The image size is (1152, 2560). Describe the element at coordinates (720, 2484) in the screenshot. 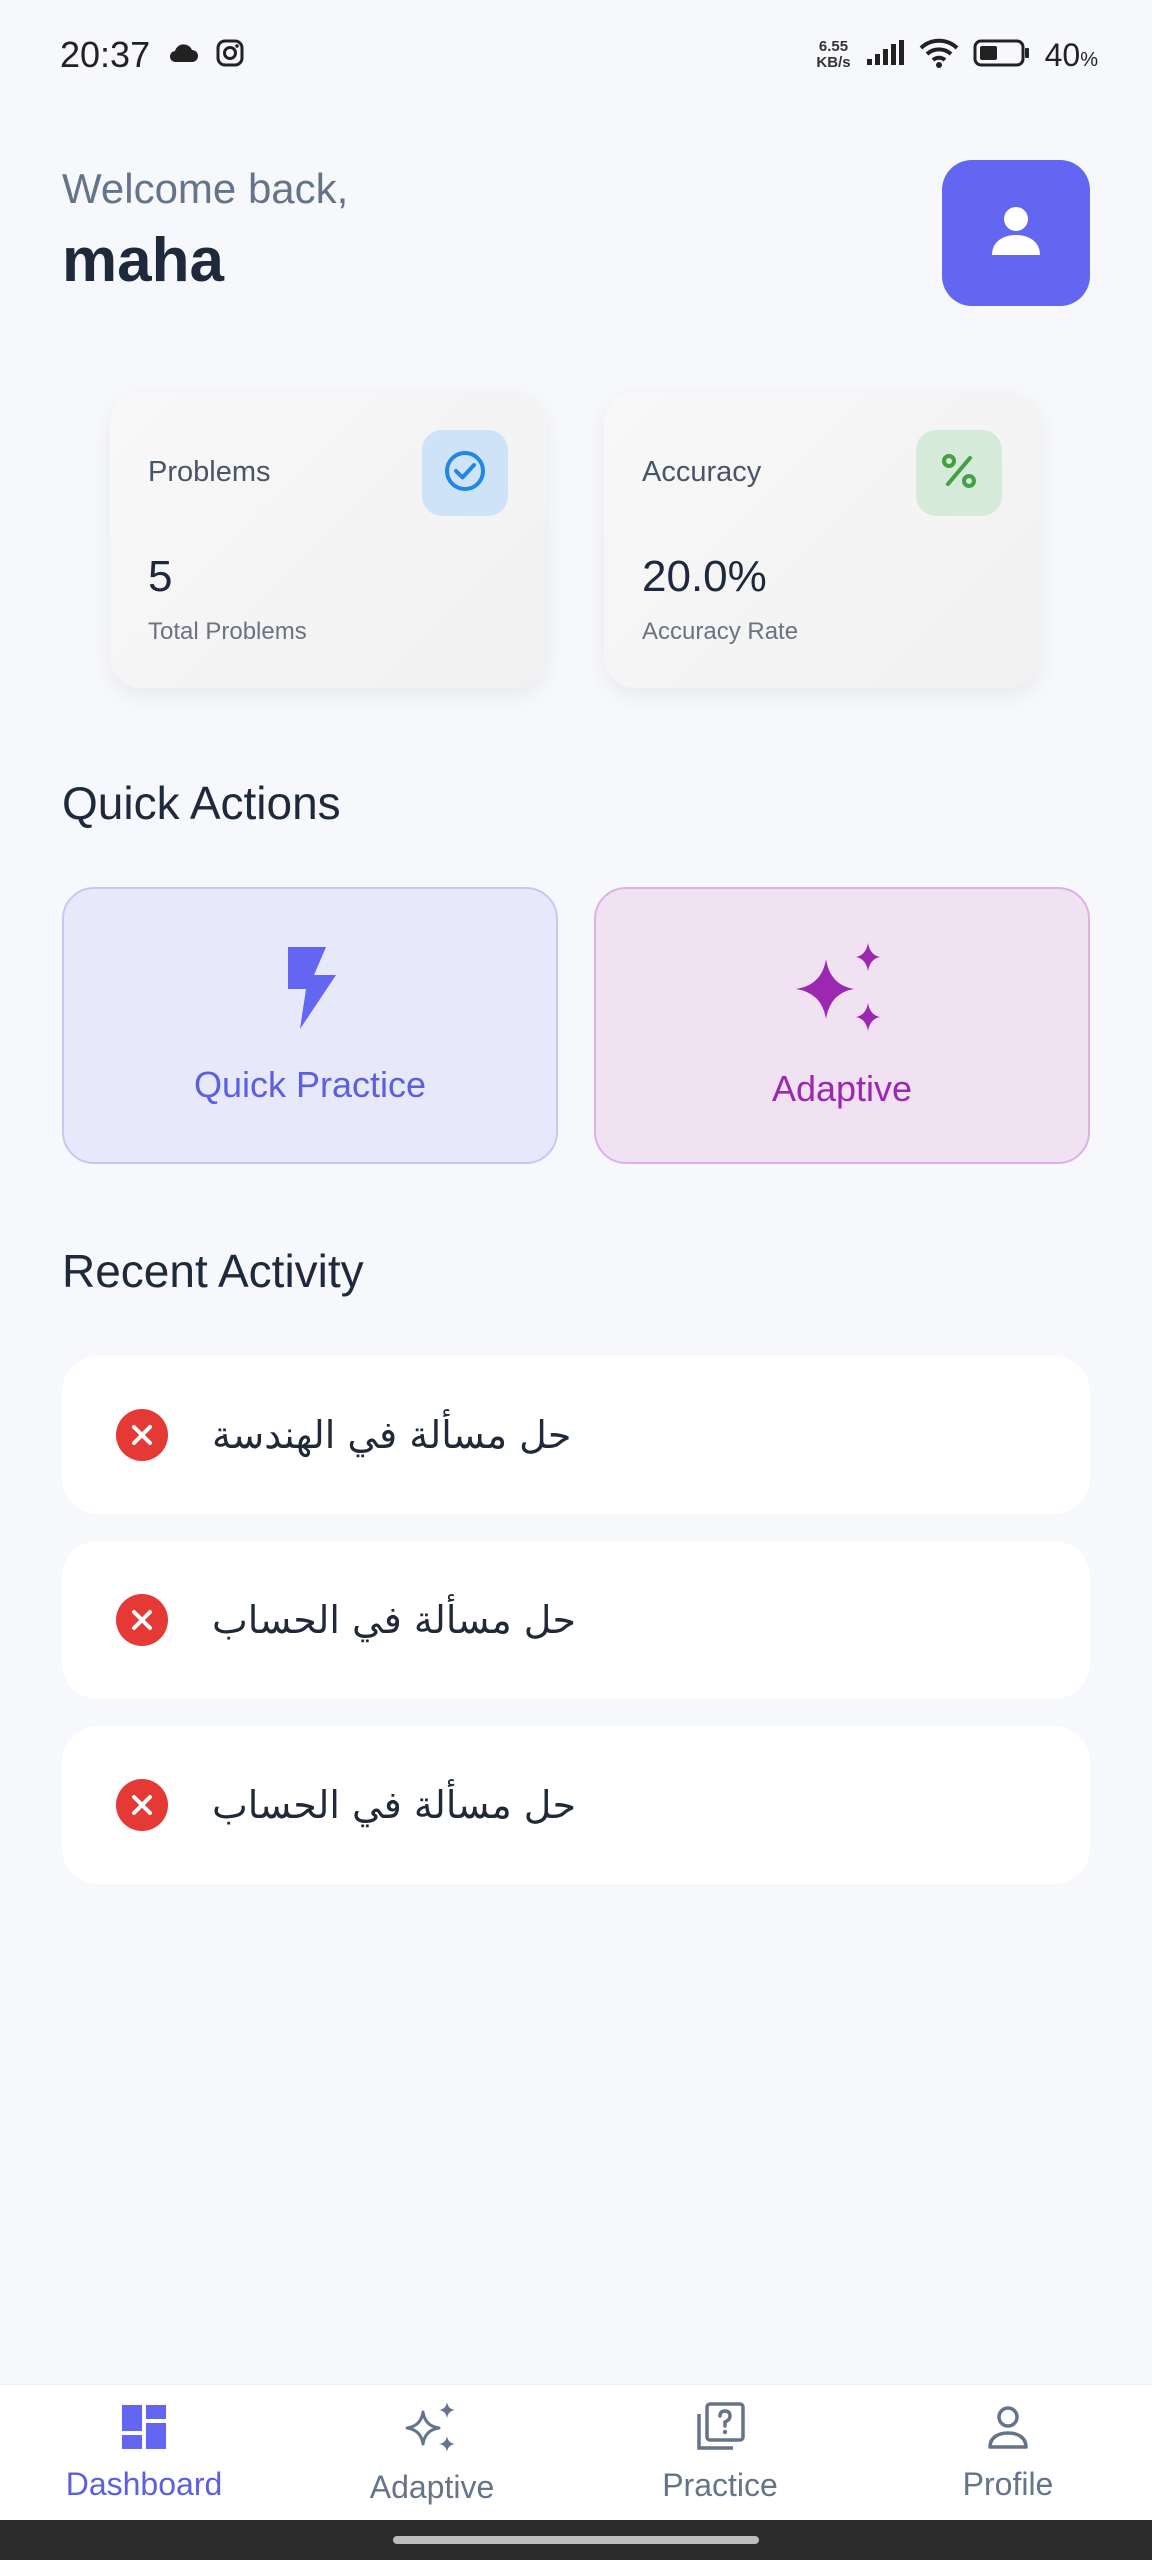

I see `nav-label: Practice` at that location.